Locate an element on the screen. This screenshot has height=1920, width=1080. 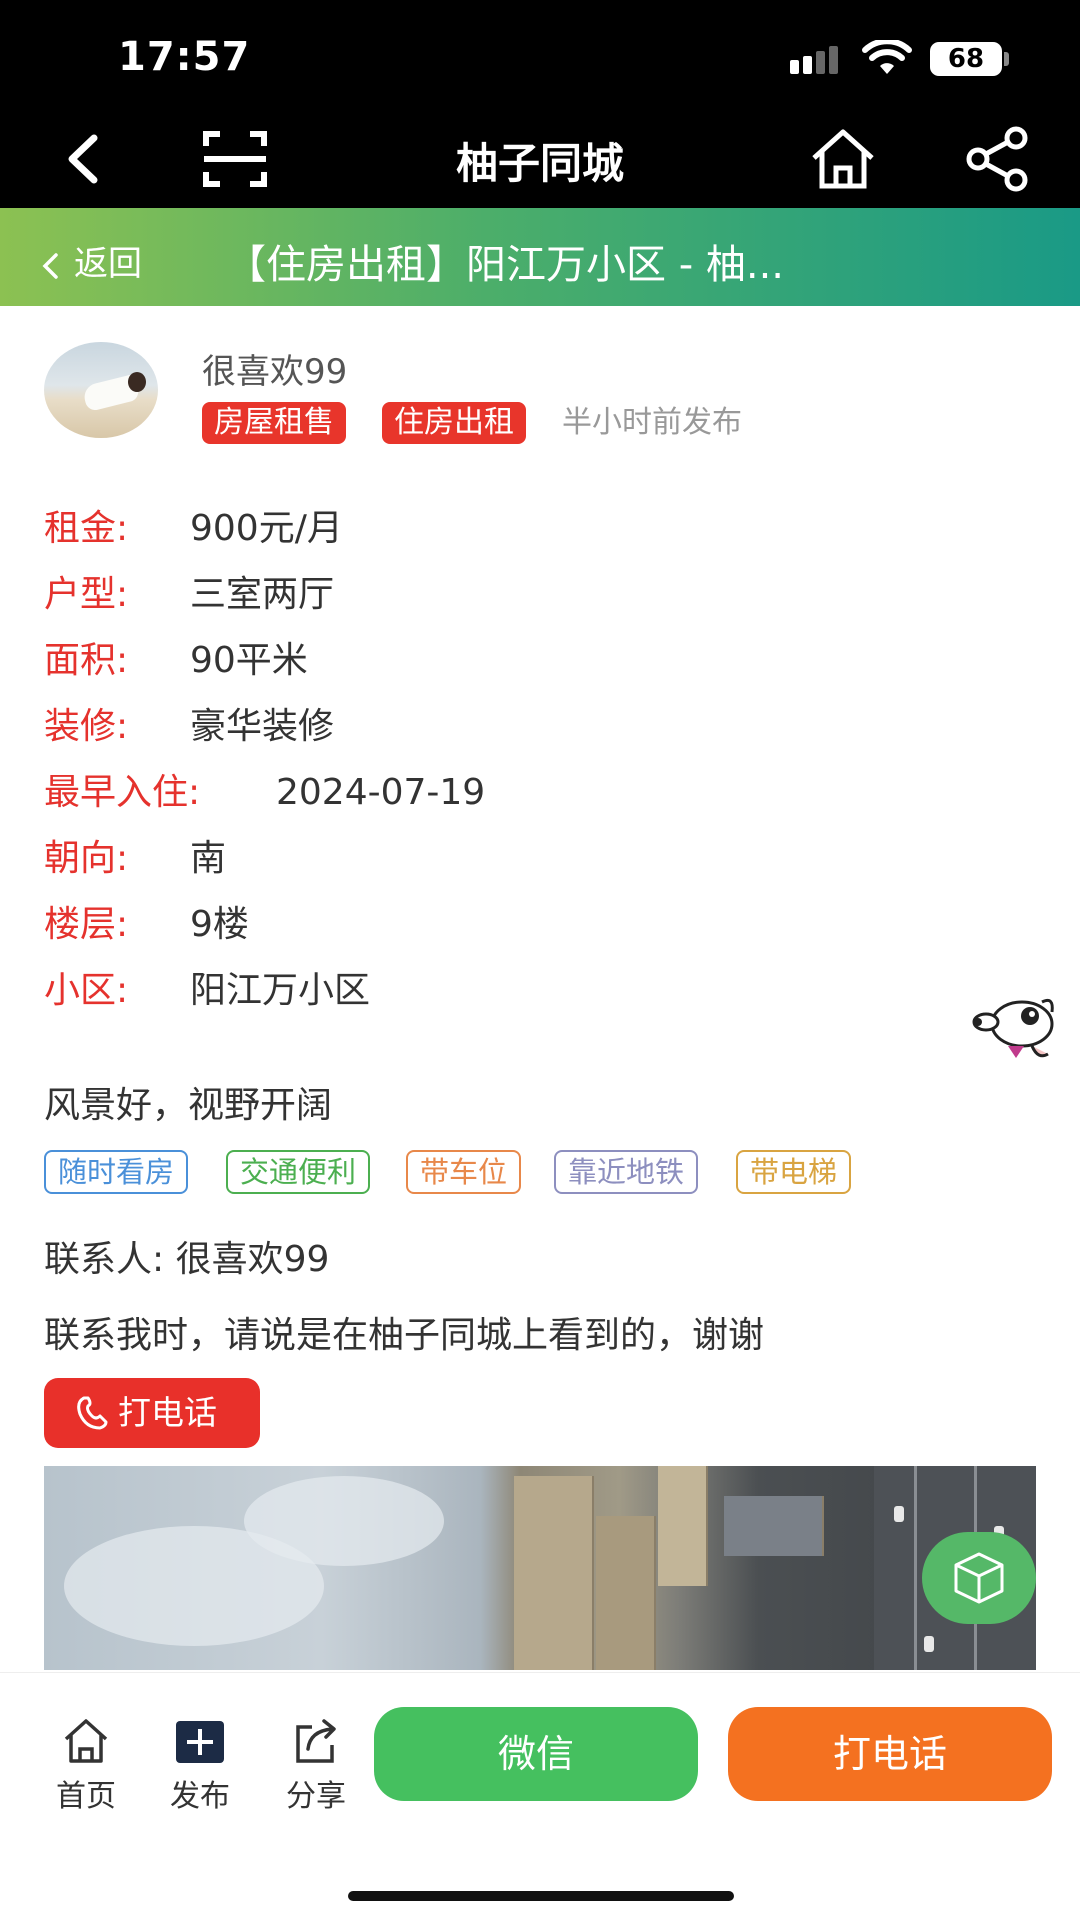
detail-value: 2024-07-19 is located at coordinates (381, 792).